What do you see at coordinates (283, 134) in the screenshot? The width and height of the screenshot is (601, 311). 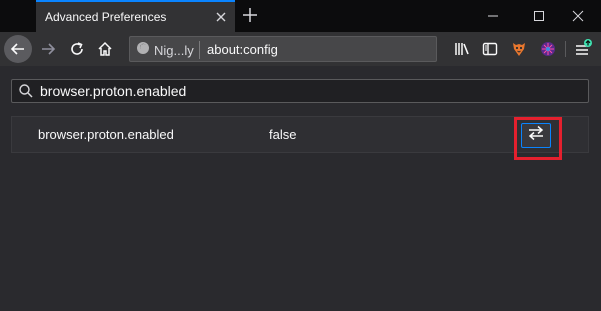 I see `preference-value: false` at bounding box center [283, 134].